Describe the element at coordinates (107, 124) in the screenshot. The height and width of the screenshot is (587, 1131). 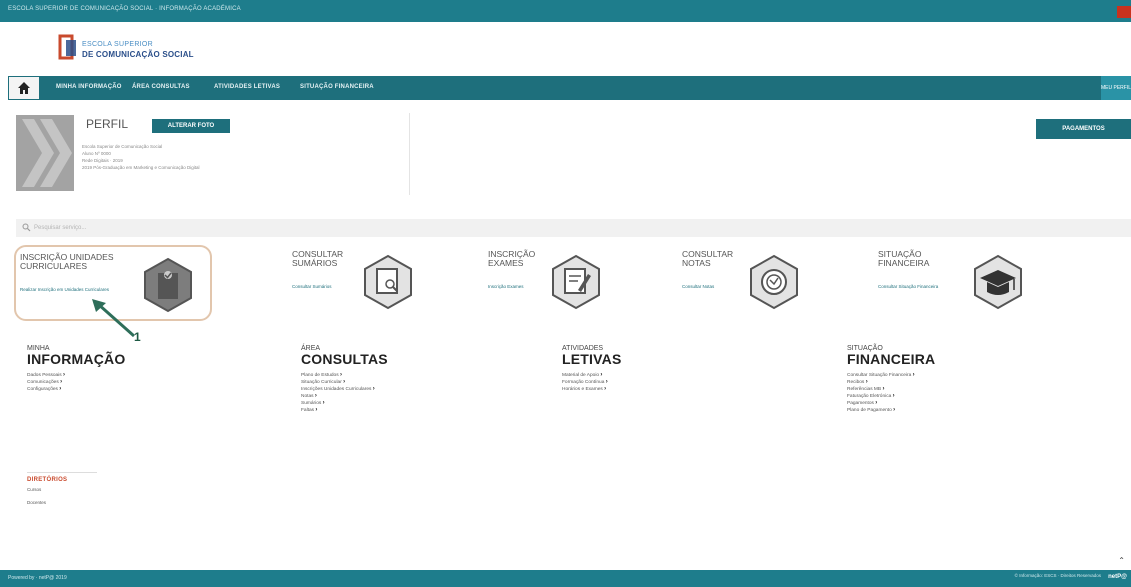
I see `profile-title: PERFIL` at that location.